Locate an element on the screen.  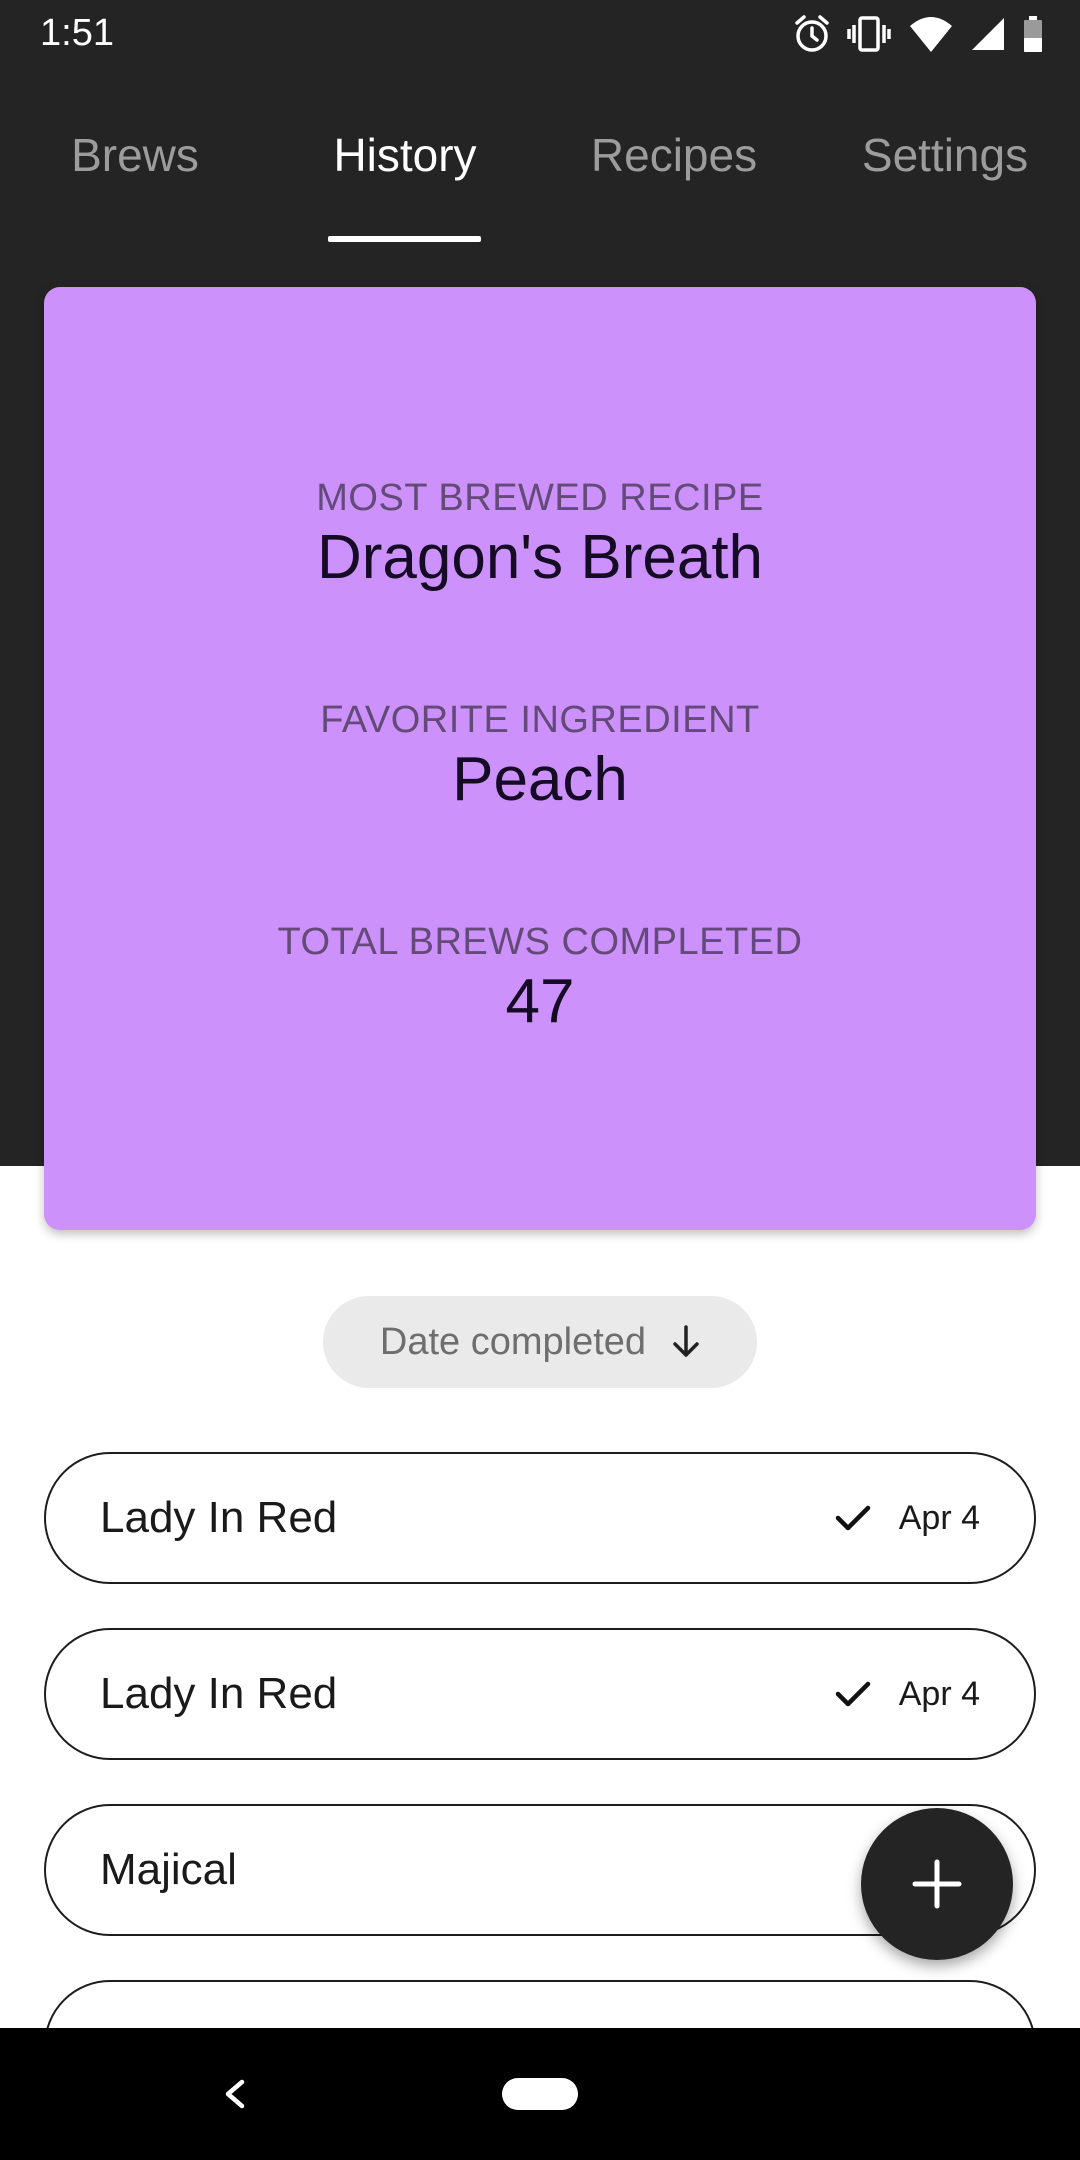
sort-by-date-chip: Date completed is located at coordinates (540, 1342).